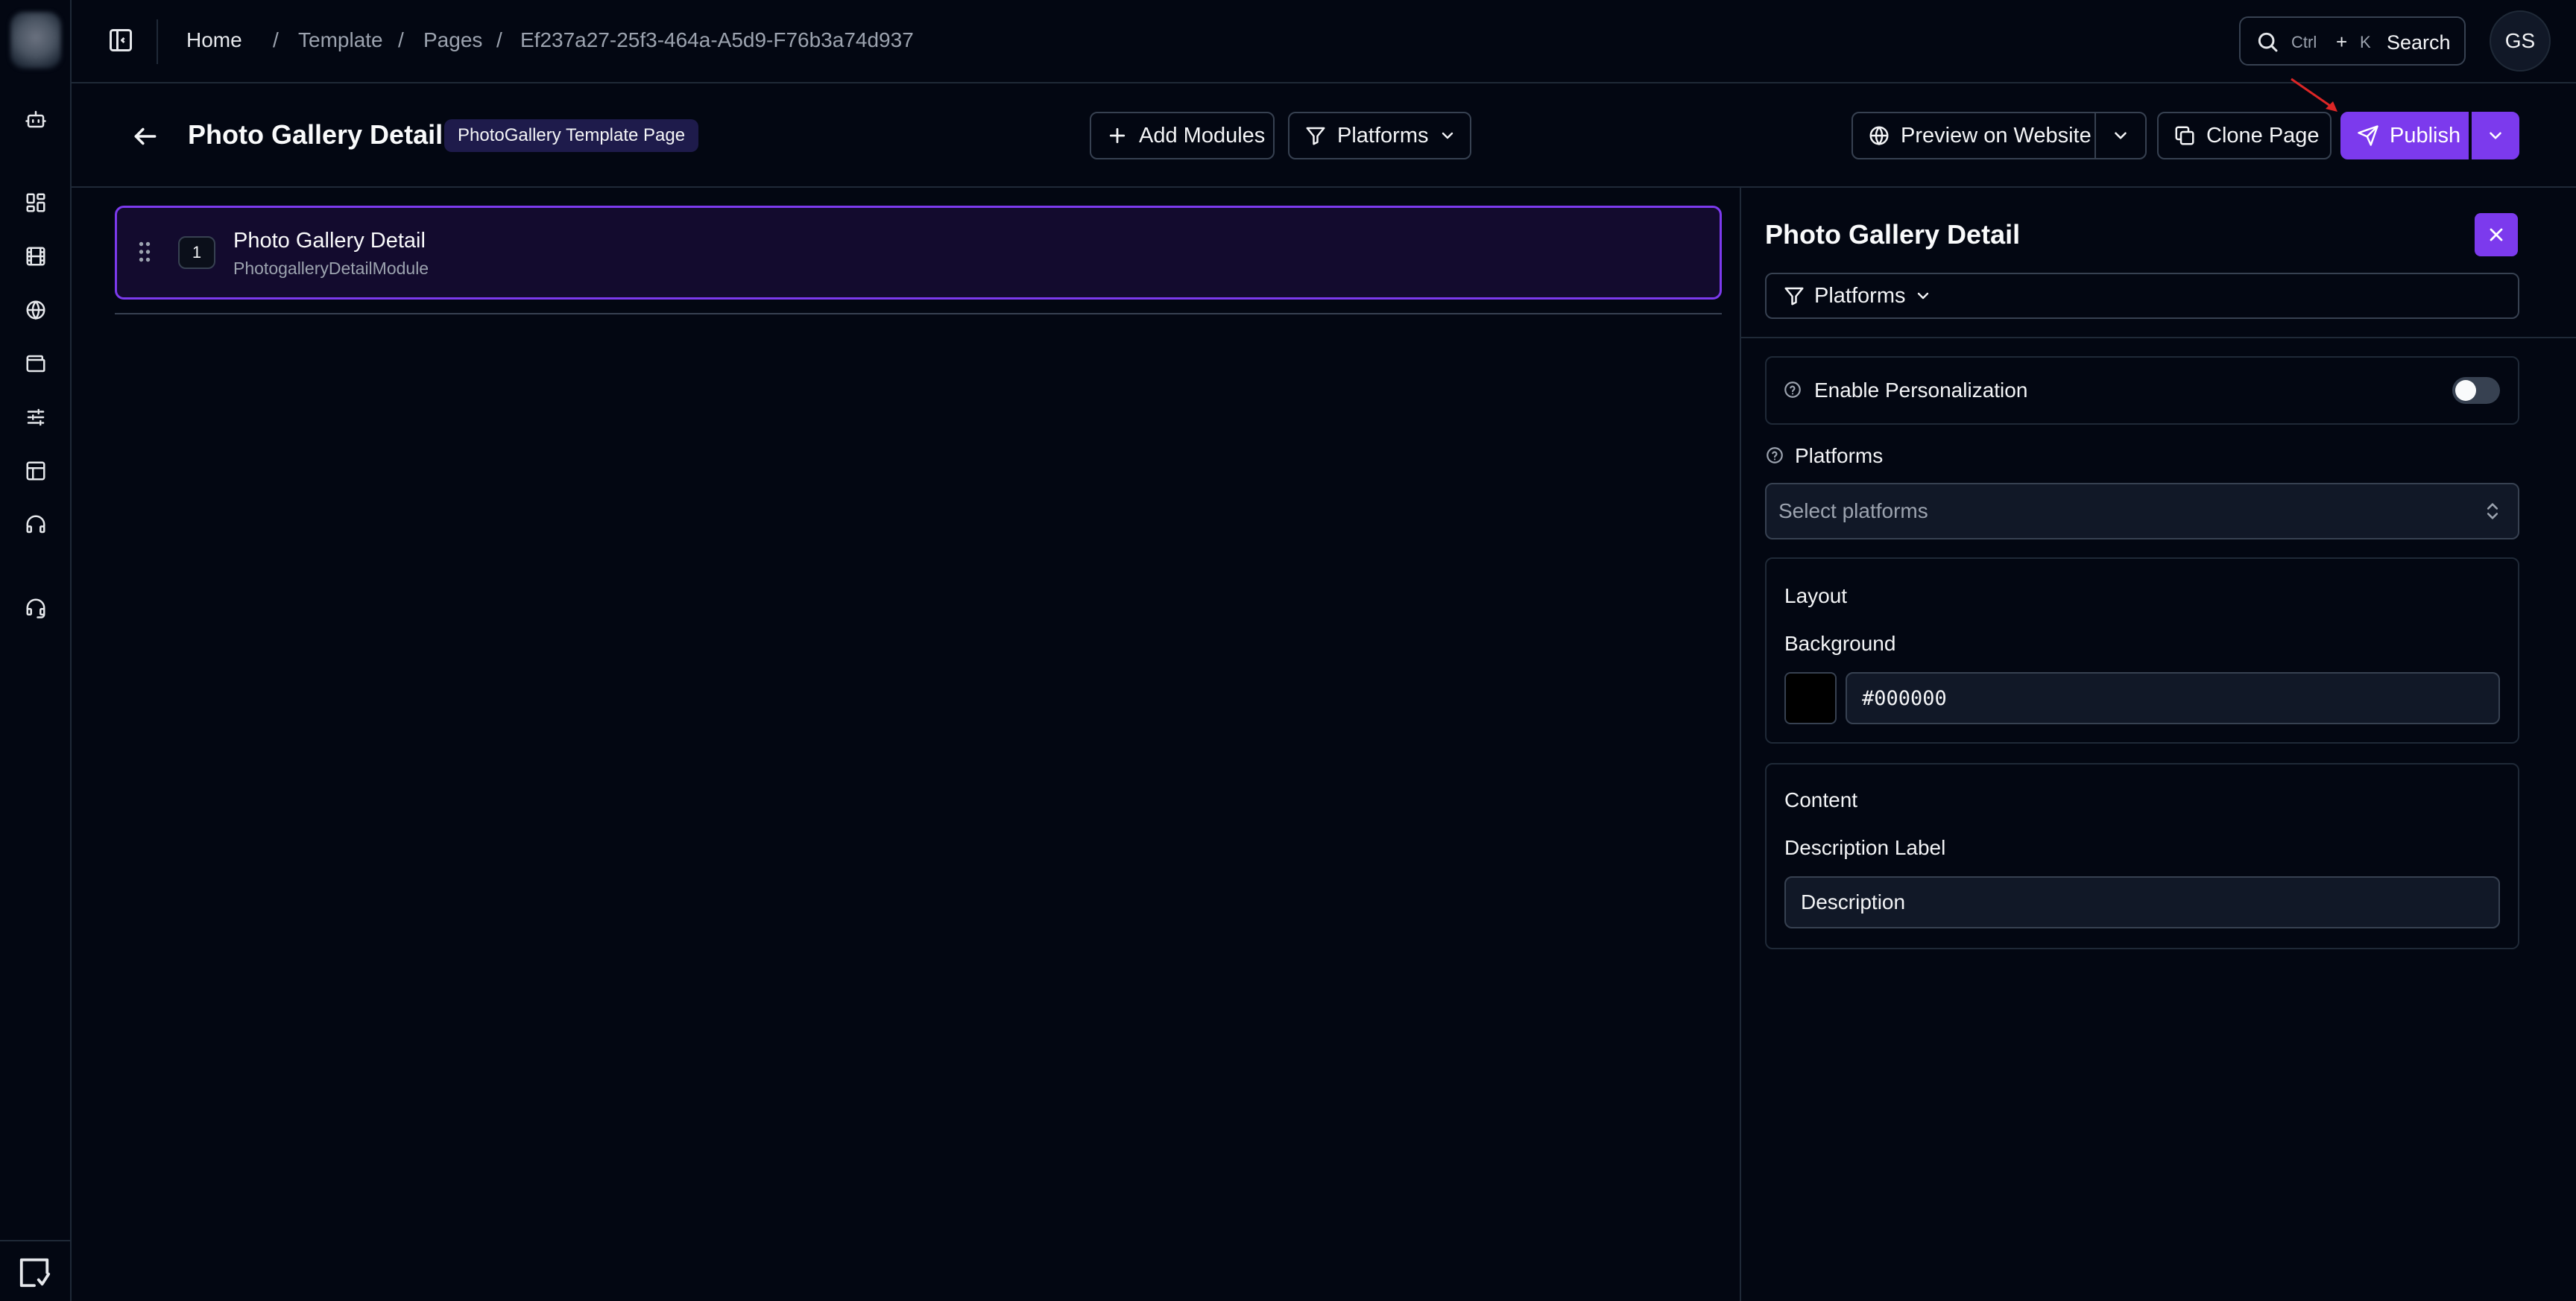 The image size is (2576, 1301). Describe the element at coordinates (1383, 135) in the screenshot. I see `platforms-filter-label: Platforms` at that location.